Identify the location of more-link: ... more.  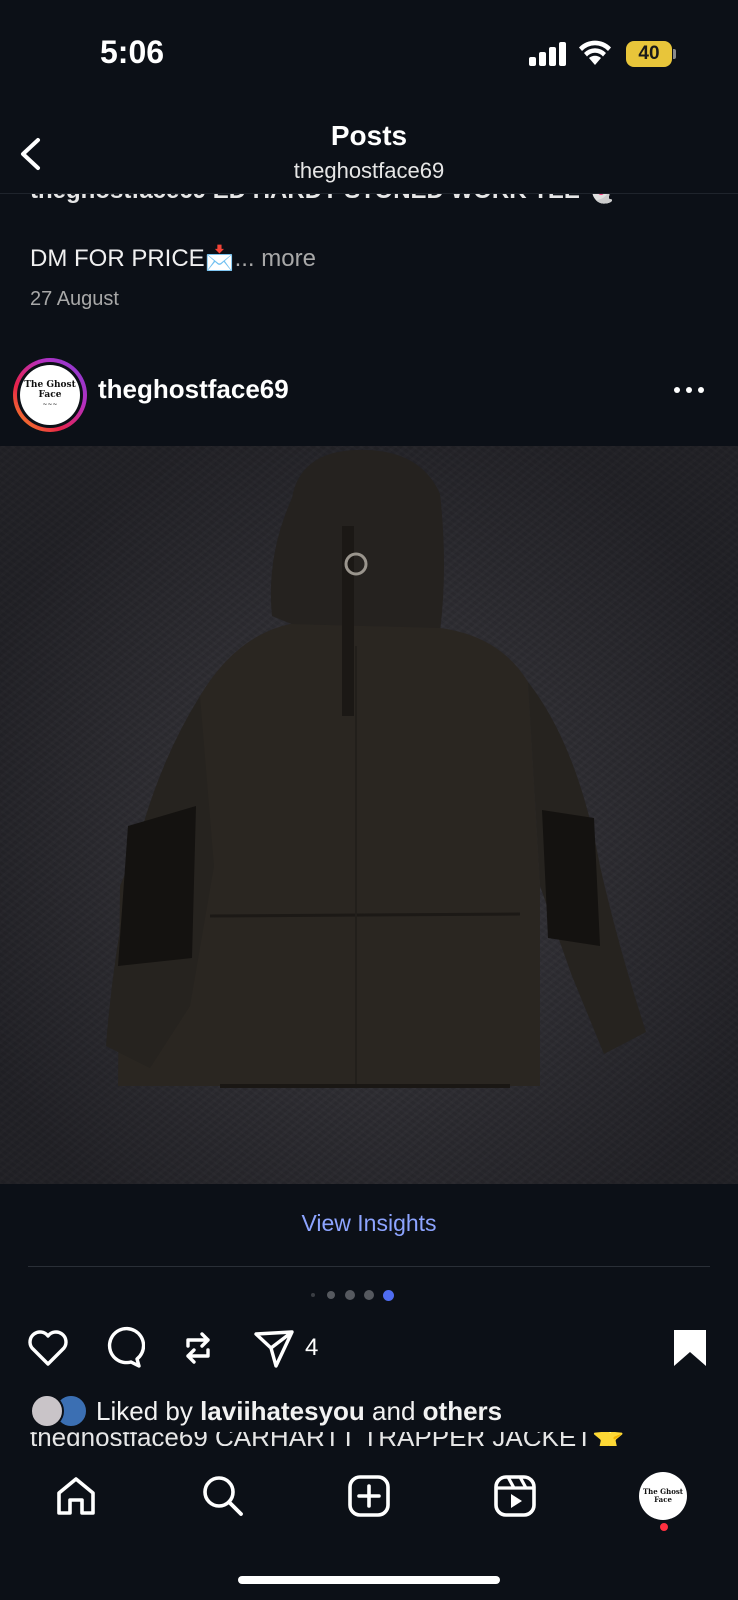
(275, 258).